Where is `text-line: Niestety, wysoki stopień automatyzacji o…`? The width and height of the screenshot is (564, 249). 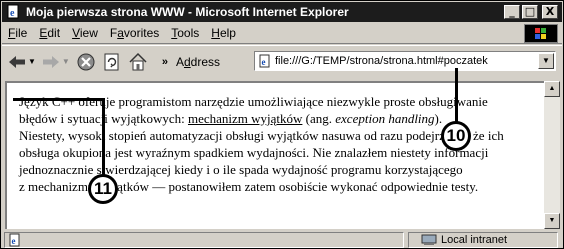
text-line: Niestety, wysoki stopień automatyzacji o… is located at coordinates (261, 135).